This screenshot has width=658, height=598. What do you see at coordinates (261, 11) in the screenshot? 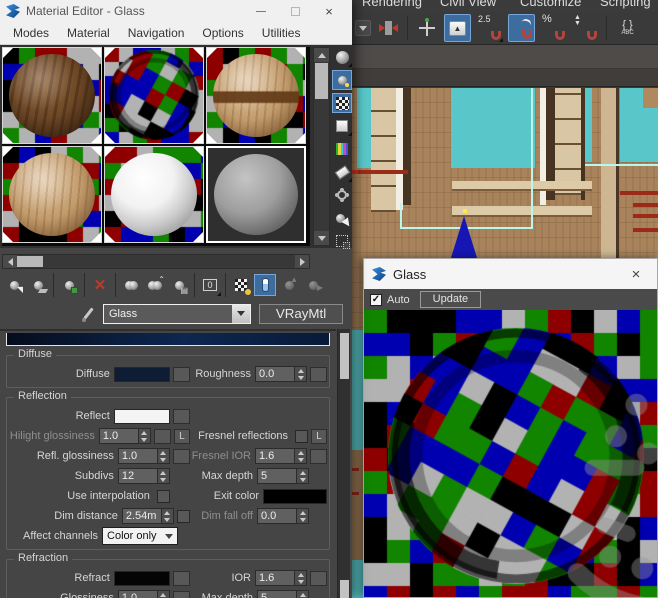
I see `minimize-button` at bounding box center [261, 11].